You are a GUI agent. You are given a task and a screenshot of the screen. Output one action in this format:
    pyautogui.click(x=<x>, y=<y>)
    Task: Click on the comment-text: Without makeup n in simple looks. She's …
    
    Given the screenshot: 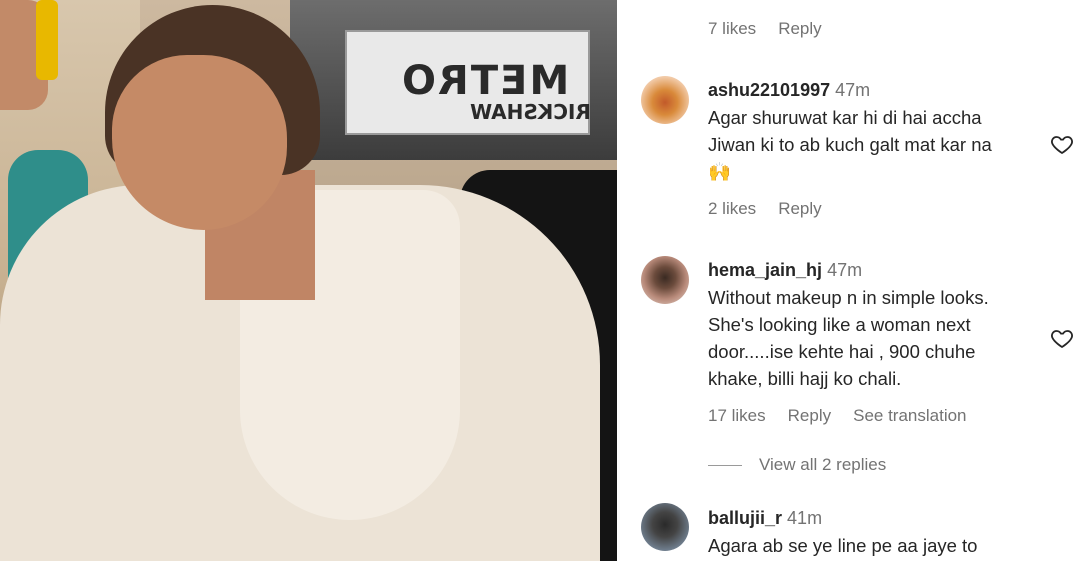 What is the action you would take?
    pyautogui.click(x=875, y=338)
    